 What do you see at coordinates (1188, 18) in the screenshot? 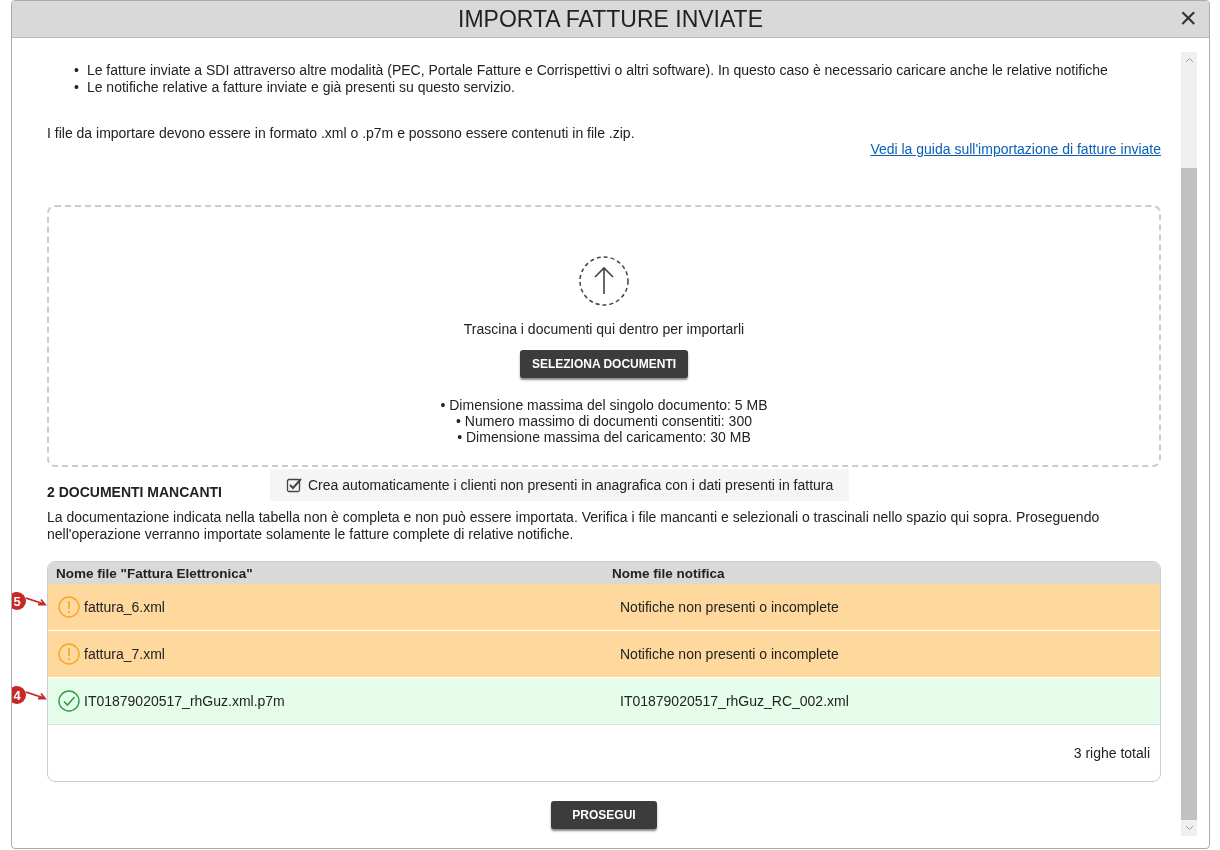
I see `close-button: ×` at bounding box center [1188, 18].